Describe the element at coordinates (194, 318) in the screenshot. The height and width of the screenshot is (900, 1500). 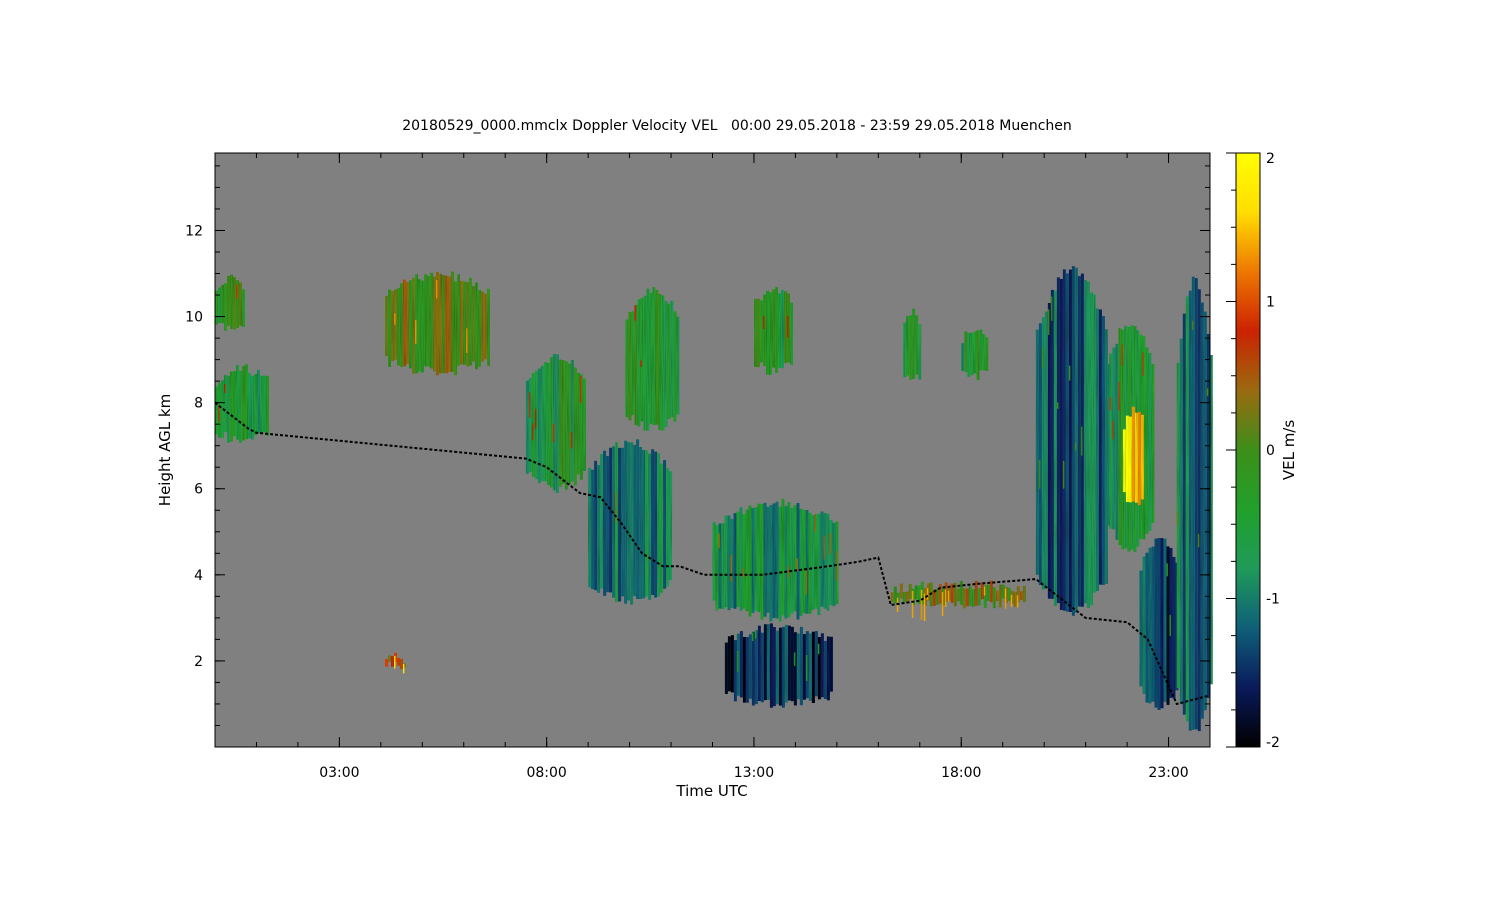
I see `y-tick-label: 10` at that location.